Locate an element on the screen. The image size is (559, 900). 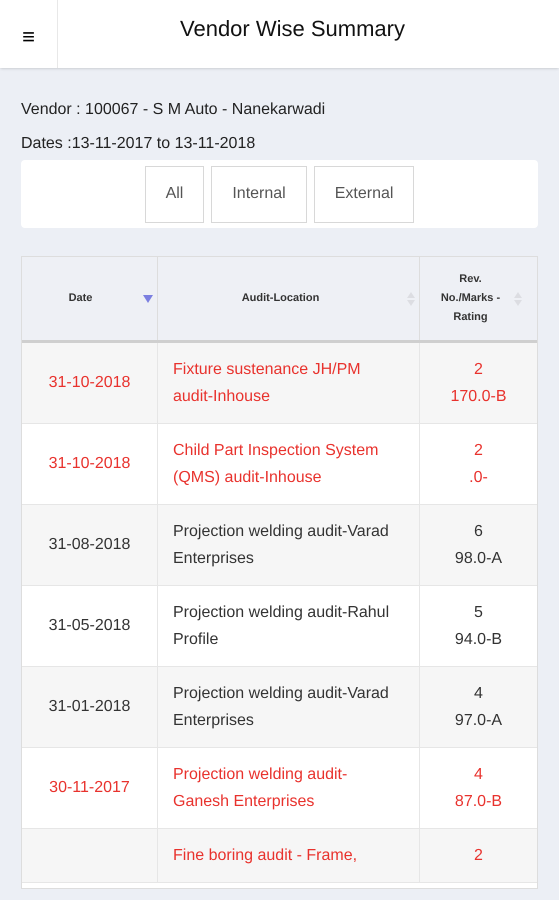
table-row: 31-10-2018 Child Part Inspection System (QMS) audit-Inhouse 2 .0- is located at coordinates (279, 464).